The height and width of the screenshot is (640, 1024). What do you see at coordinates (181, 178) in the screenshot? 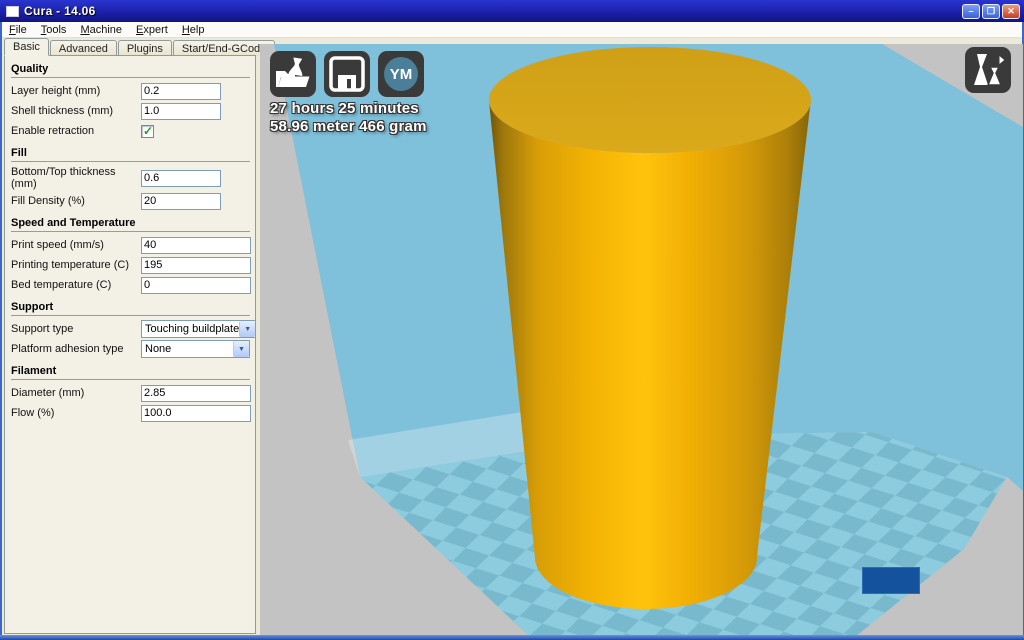
I see `bottom-top-thickness-input` at bounding box center [181, 178].